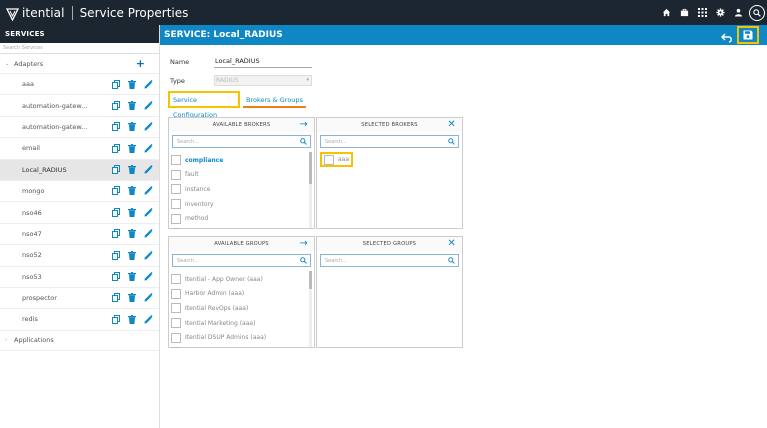  Describe the element at coordinates (79, 48) in the screenshot. I see `sidebar-search-input: Search Services` at that location.